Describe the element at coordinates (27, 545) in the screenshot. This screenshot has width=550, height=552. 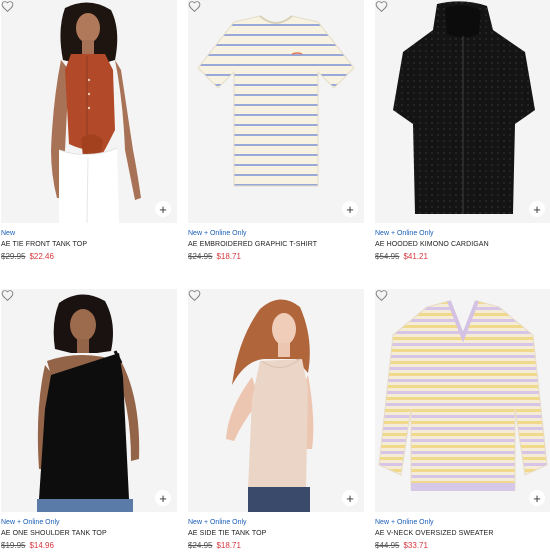
I see `product-prices: $19.95 $14.96` at that location.